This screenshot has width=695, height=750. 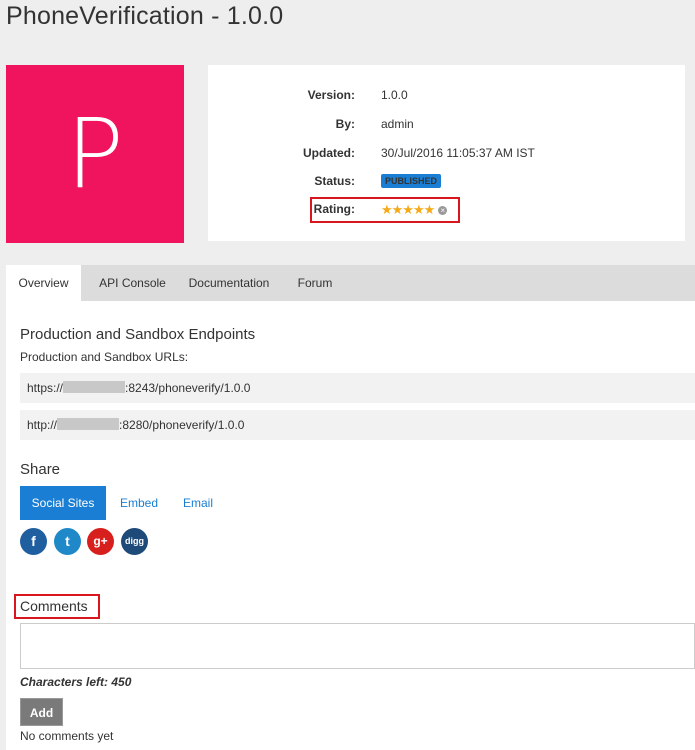 I want to click on updated-row: Updated: 30/Jul/2016 11:05:37 AM IST, so click(x=446, y=156).